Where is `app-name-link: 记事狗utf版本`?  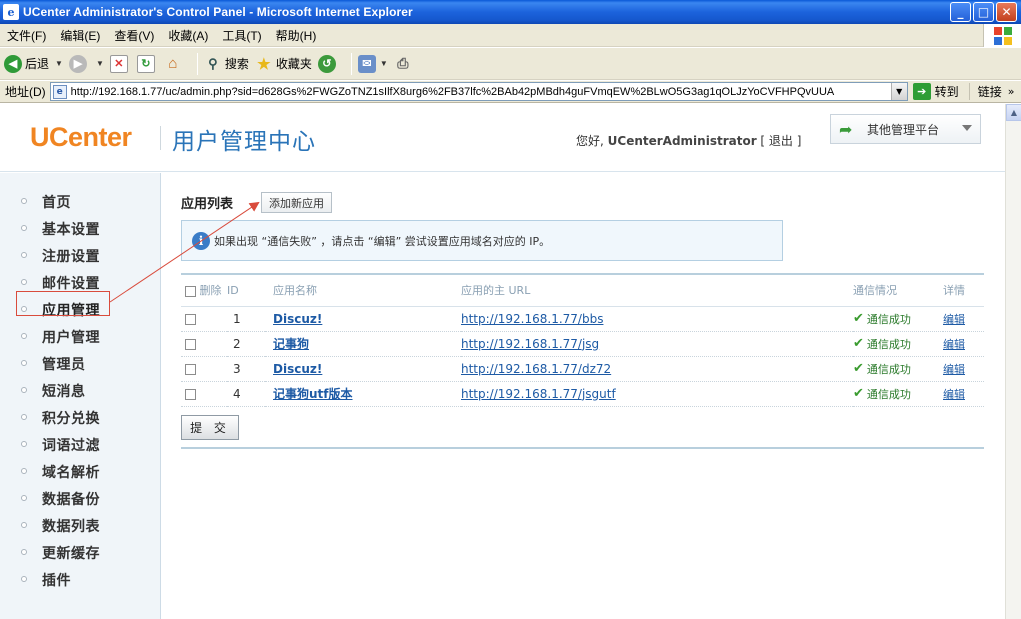 app-name-link: 记事狗utf版本 is located at coordinates (313, 394).